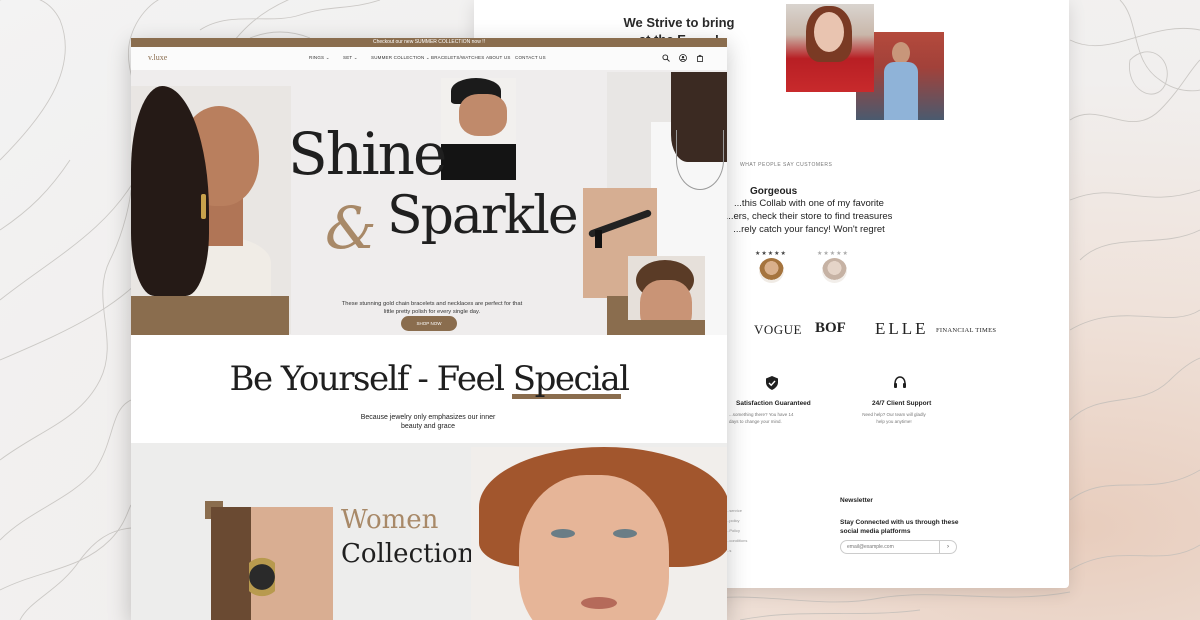 This screenshot has width=1200, height=620. What do you see at coordinates (833, 254) in the screenshot?
I see `review-stars-2: ★★★★★` at bounding box center [833, 254].